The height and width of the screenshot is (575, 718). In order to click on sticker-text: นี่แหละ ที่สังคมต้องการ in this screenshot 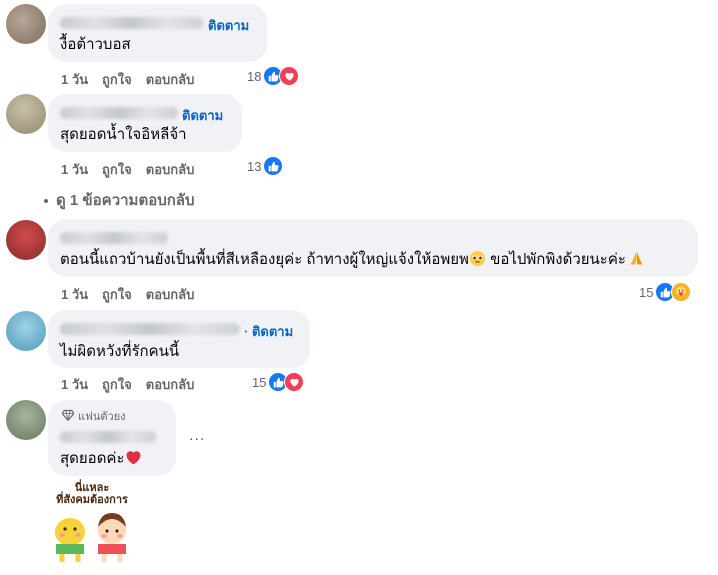, I will do `click(92, 494)`.